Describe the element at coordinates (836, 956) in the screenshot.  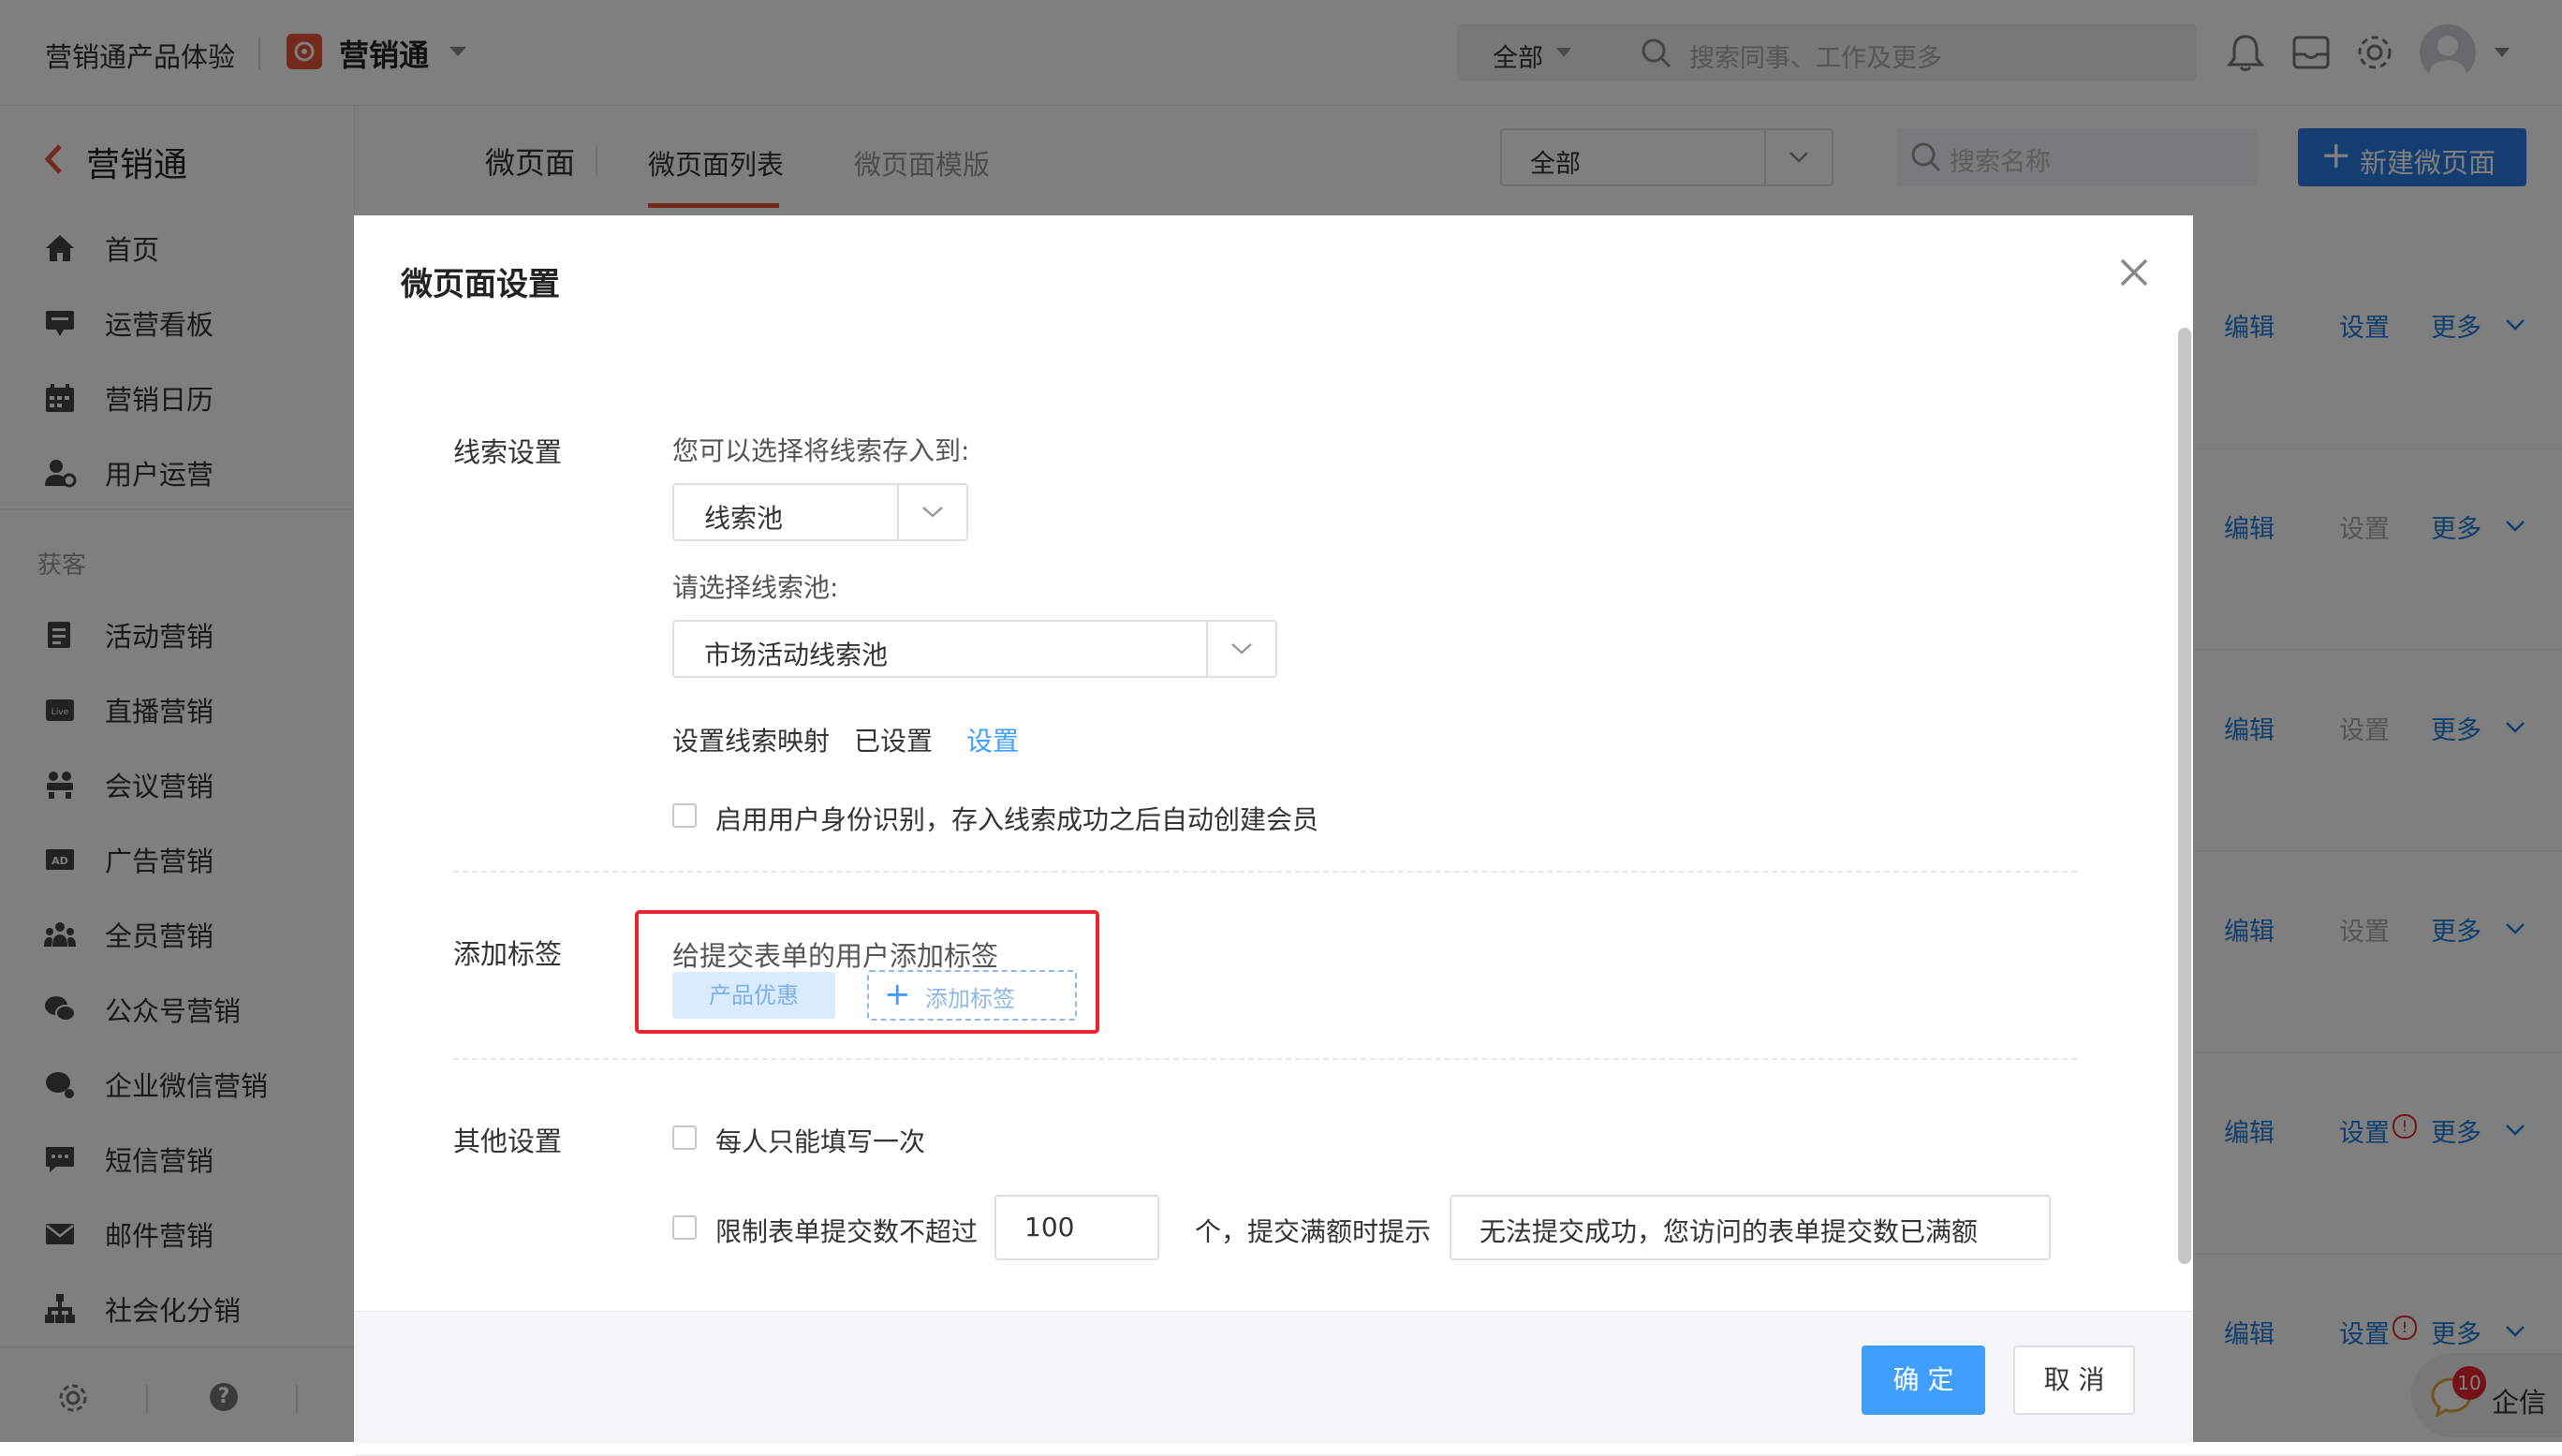
I see `tags-prompt: 给提交表单的用户添加标签` at that location.